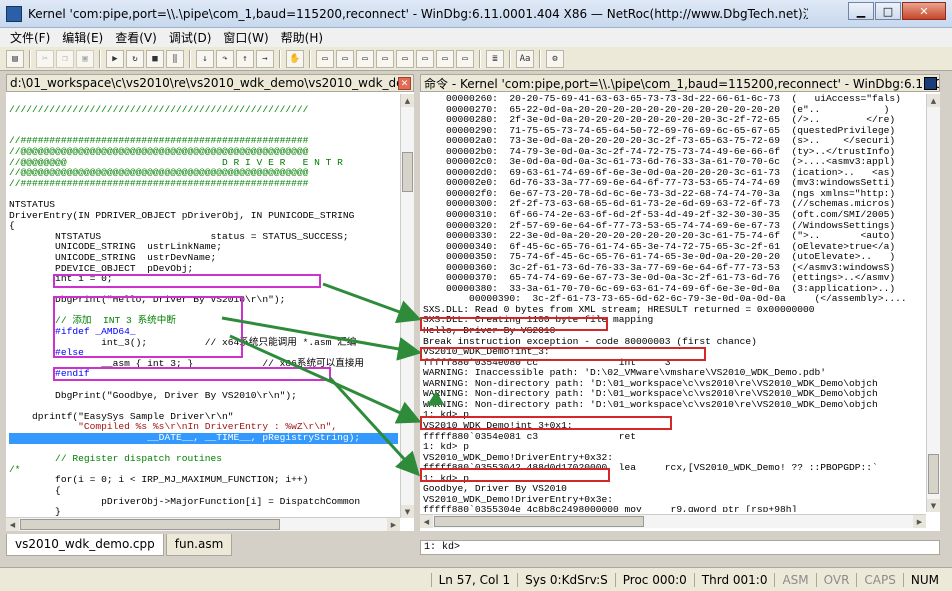 This screenshot has height=591, width=952. Describe the element at coordinates (888, 11) in the screenshot. I see `maximize-button: □` at that location.